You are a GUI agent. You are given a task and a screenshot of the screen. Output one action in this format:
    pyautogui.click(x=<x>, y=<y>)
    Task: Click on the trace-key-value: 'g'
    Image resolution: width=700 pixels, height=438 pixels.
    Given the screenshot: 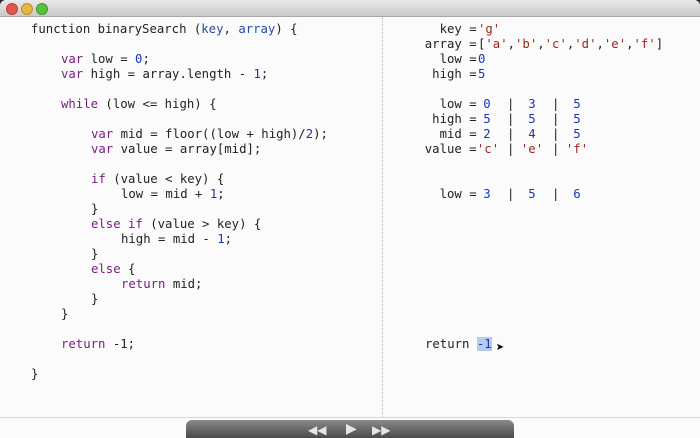 What is the action you would take?
    pyautogui.click(x=489, y=29)
    